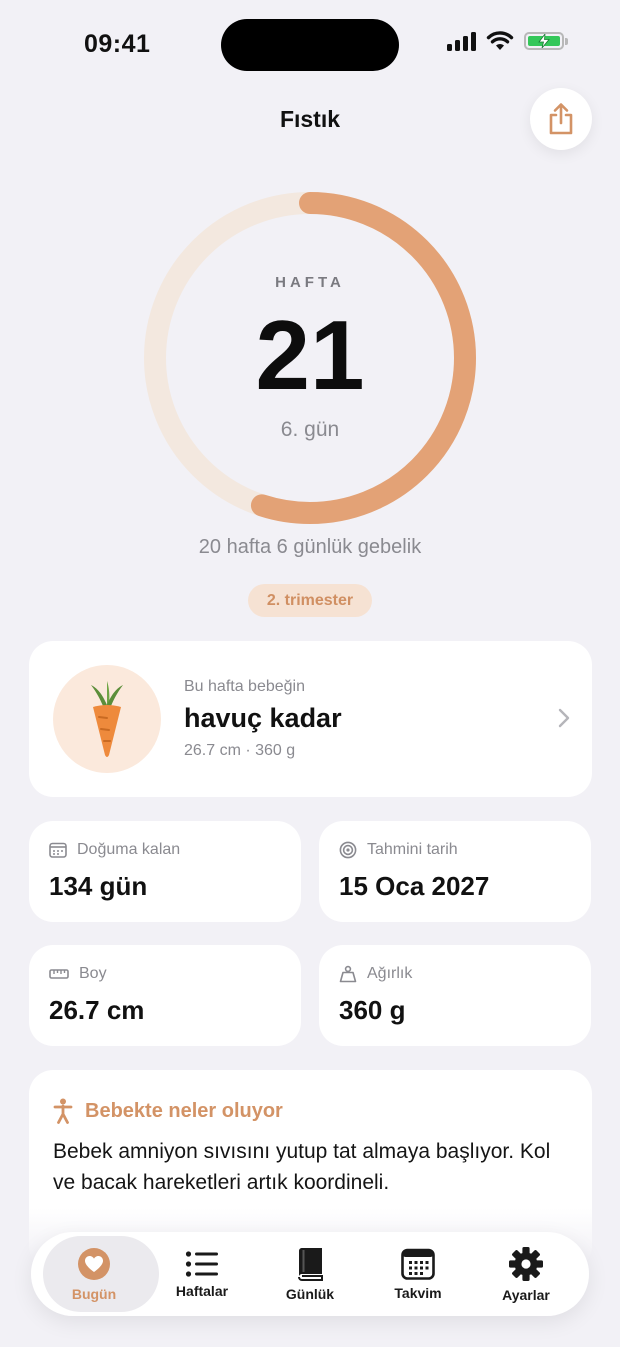  I want to click on tab-gunluk: Günlük, so click(310, 1274).